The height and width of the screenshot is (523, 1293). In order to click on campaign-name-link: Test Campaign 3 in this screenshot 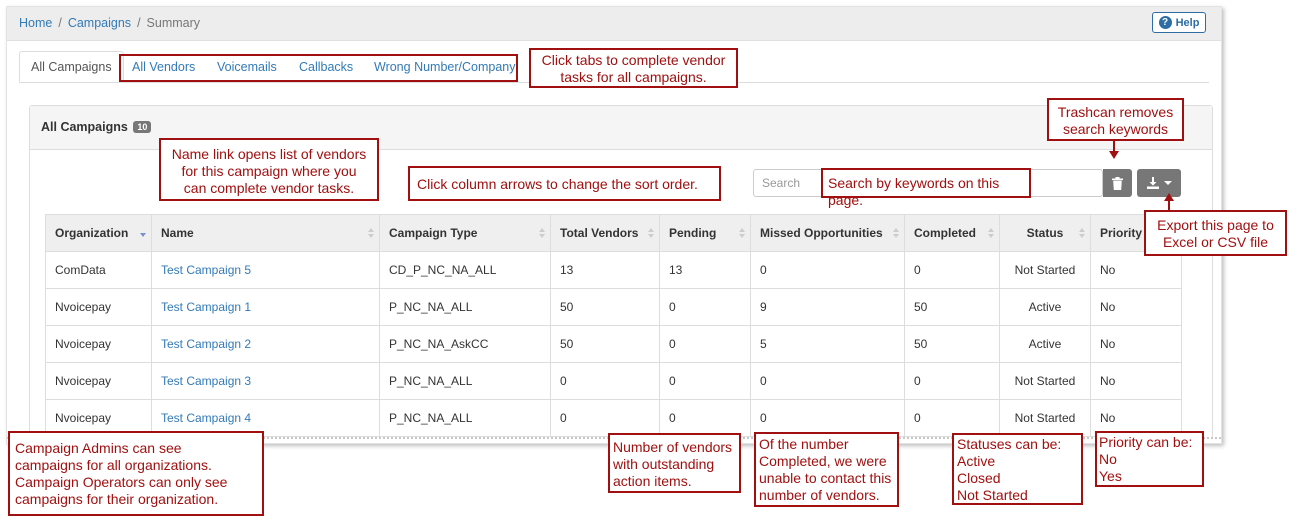, I will do `click(265, 381)`.